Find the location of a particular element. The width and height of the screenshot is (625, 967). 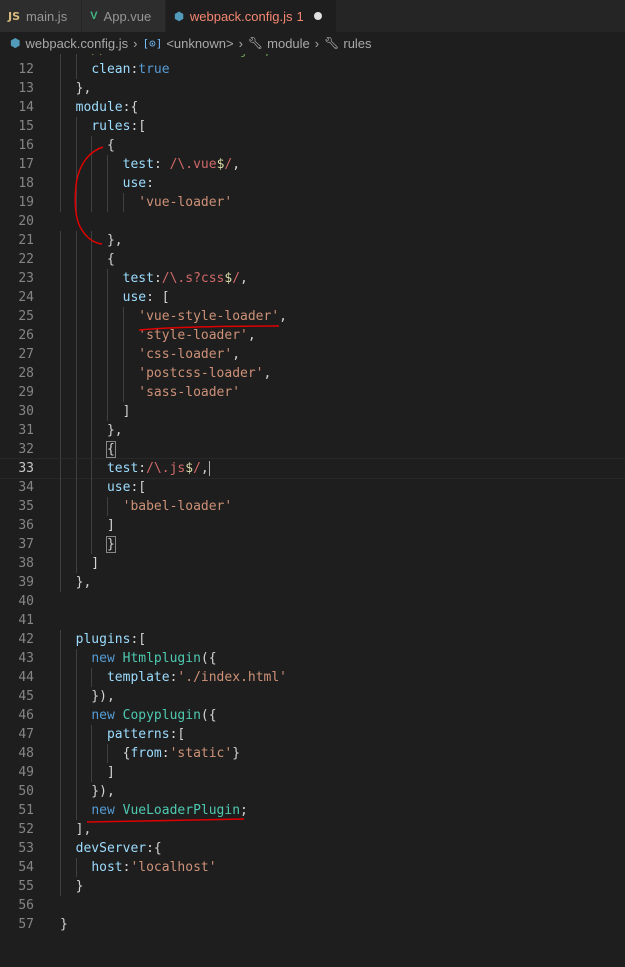

code-line: 15 rules:[ is located at coordinates (312, 126).